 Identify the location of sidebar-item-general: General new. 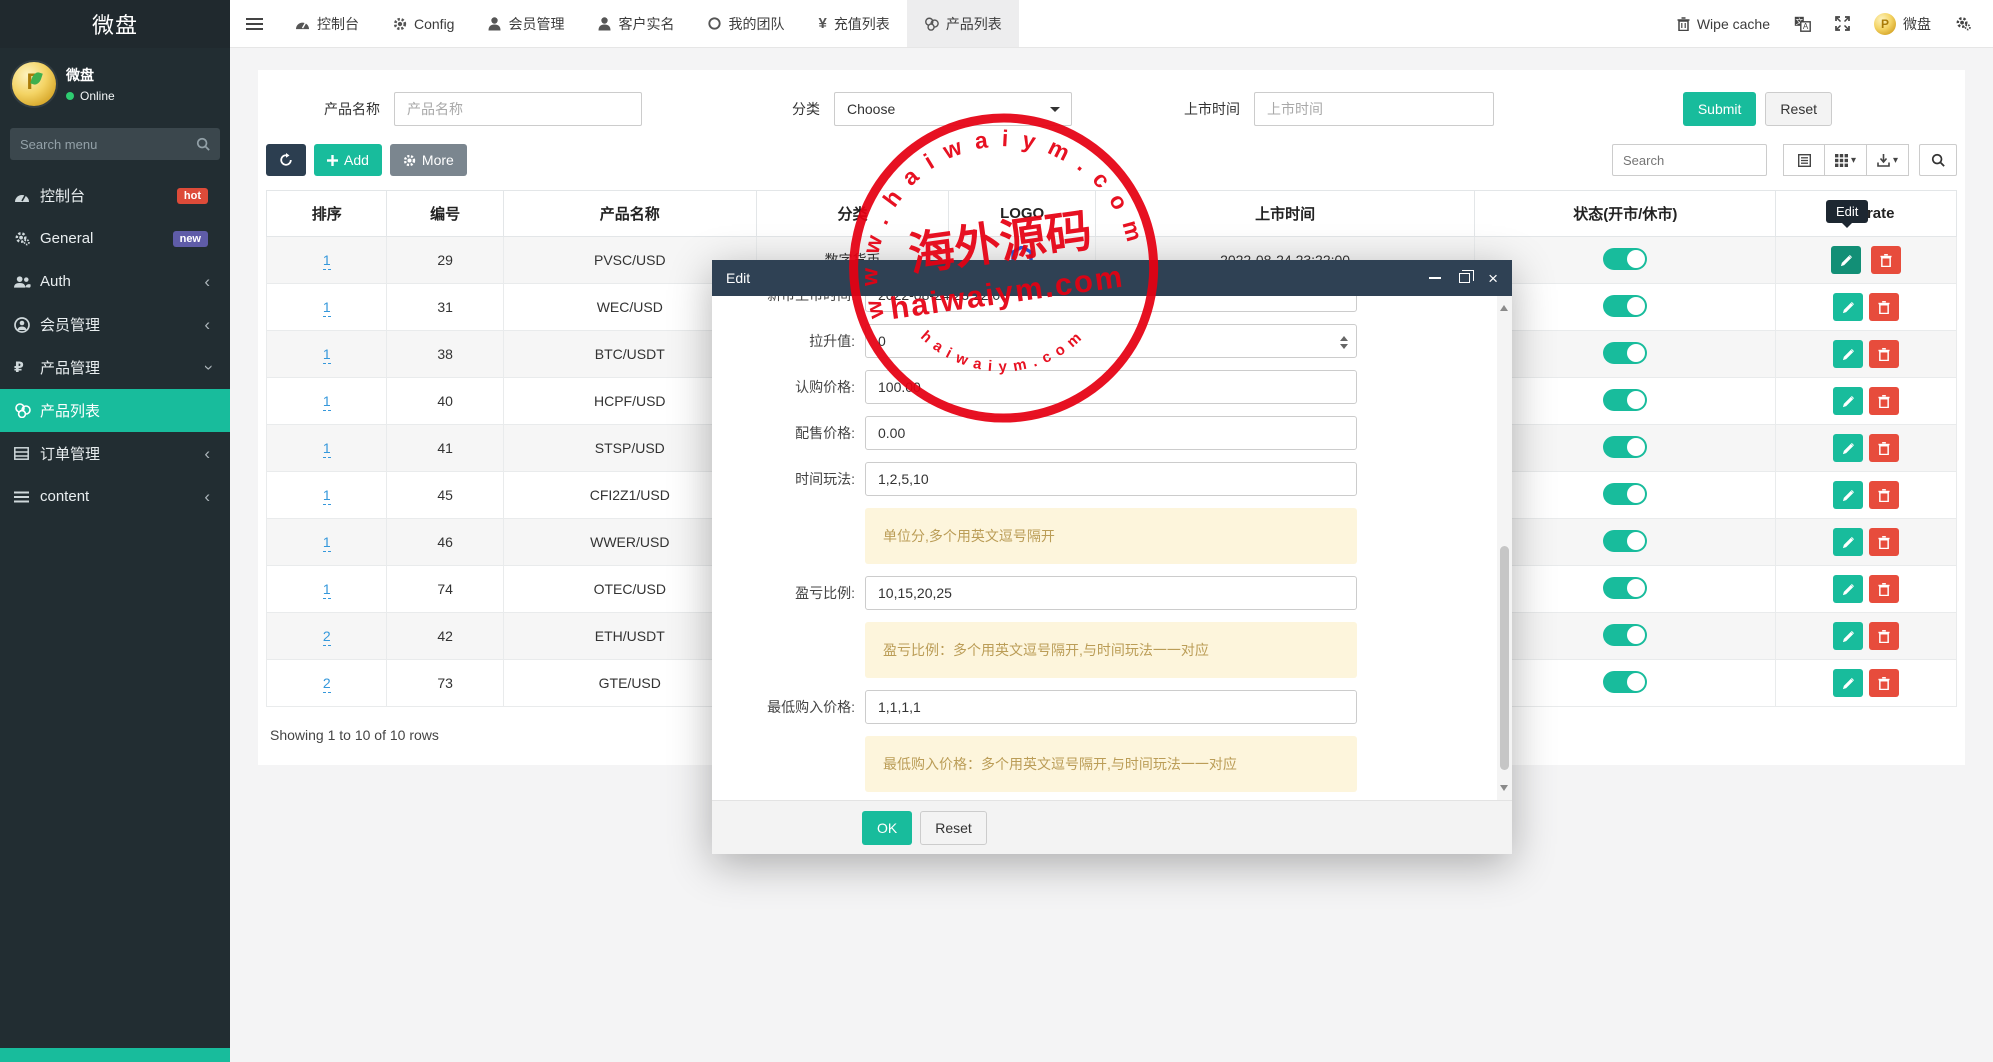
(115, 238).